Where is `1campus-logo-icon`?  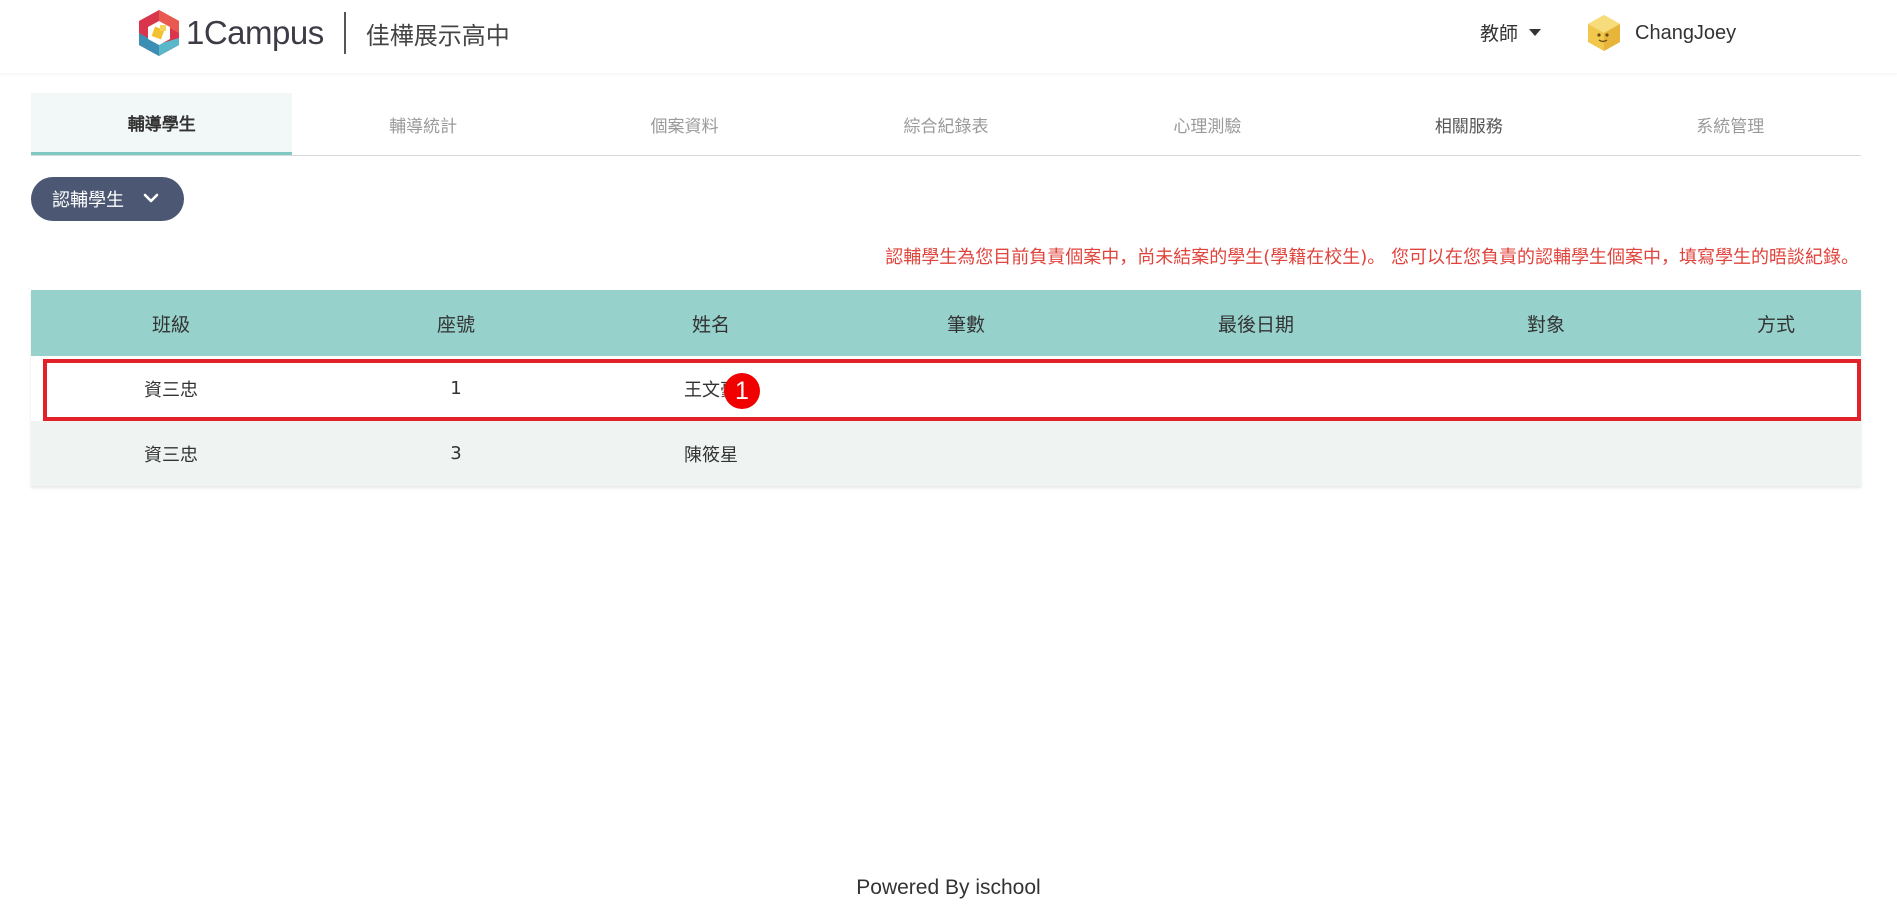 1campus-logo-icon is located at coordinates (159, 33).